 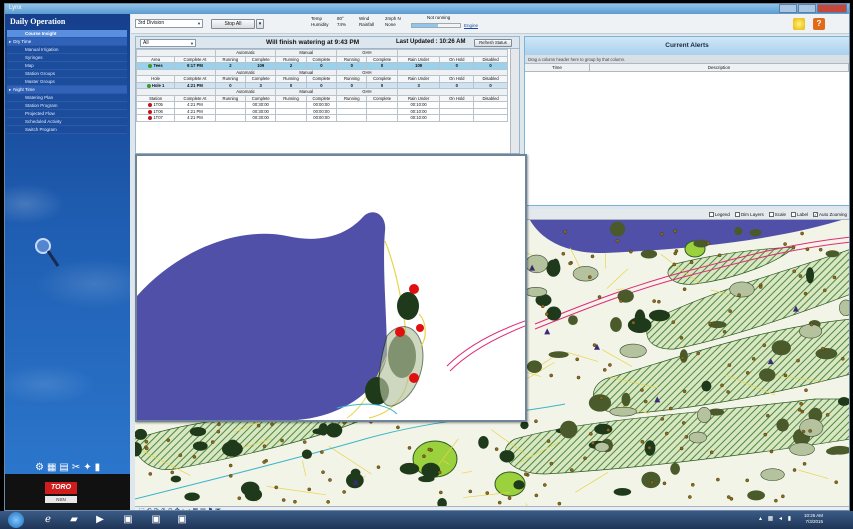 I want to click on media-player-icon: ▶, so click(x=100, y=520).